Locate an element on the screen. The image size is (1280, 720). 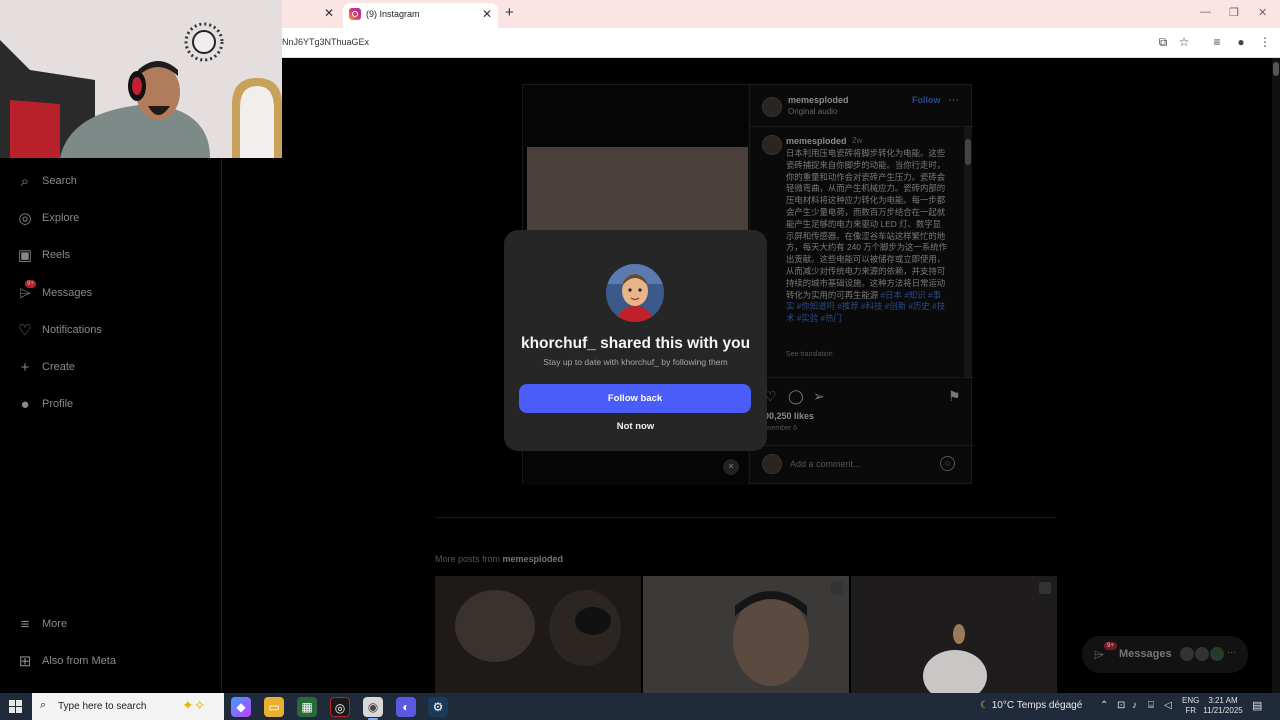
meta-icon: ⊞ is located at coordinates (25, 661).